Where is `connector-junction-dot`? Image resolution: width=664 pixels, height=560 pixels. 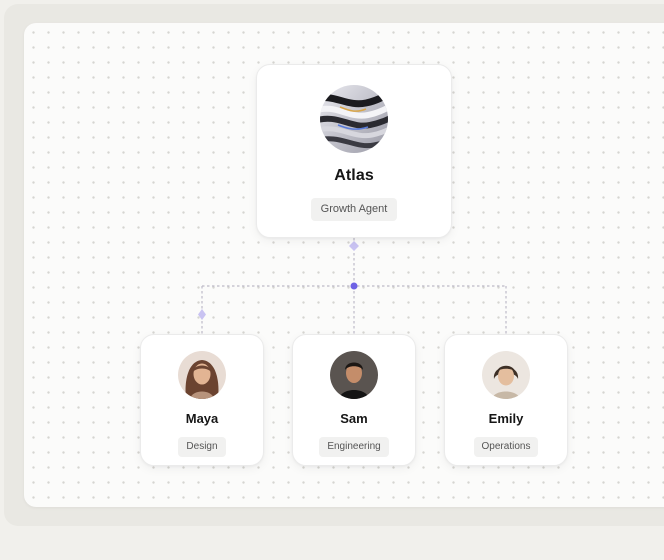 connector-junction-dot is located at coordinates (354, 286).